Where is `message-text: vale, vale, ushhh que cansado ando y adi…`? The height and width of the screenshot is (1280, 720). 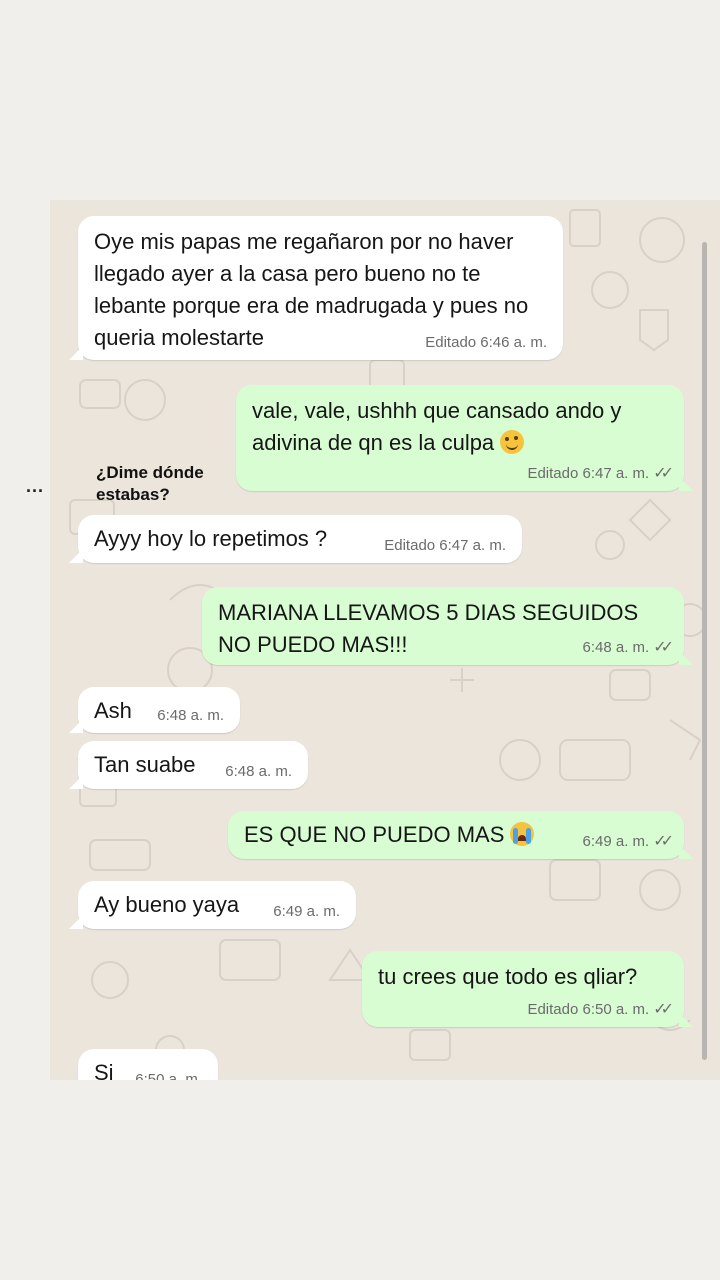 message-text: vale, vale, ushhh que cansado ando y adi… is located at coordinates (440, 426).